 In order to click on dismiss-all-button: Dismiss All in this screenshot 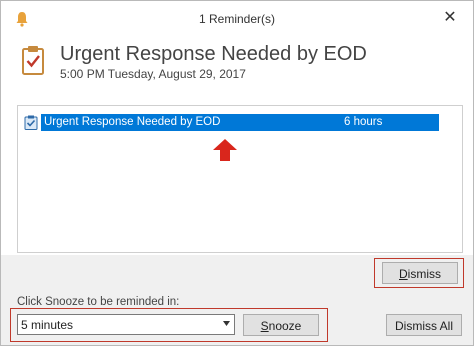, I will do `click(424, 325)`.